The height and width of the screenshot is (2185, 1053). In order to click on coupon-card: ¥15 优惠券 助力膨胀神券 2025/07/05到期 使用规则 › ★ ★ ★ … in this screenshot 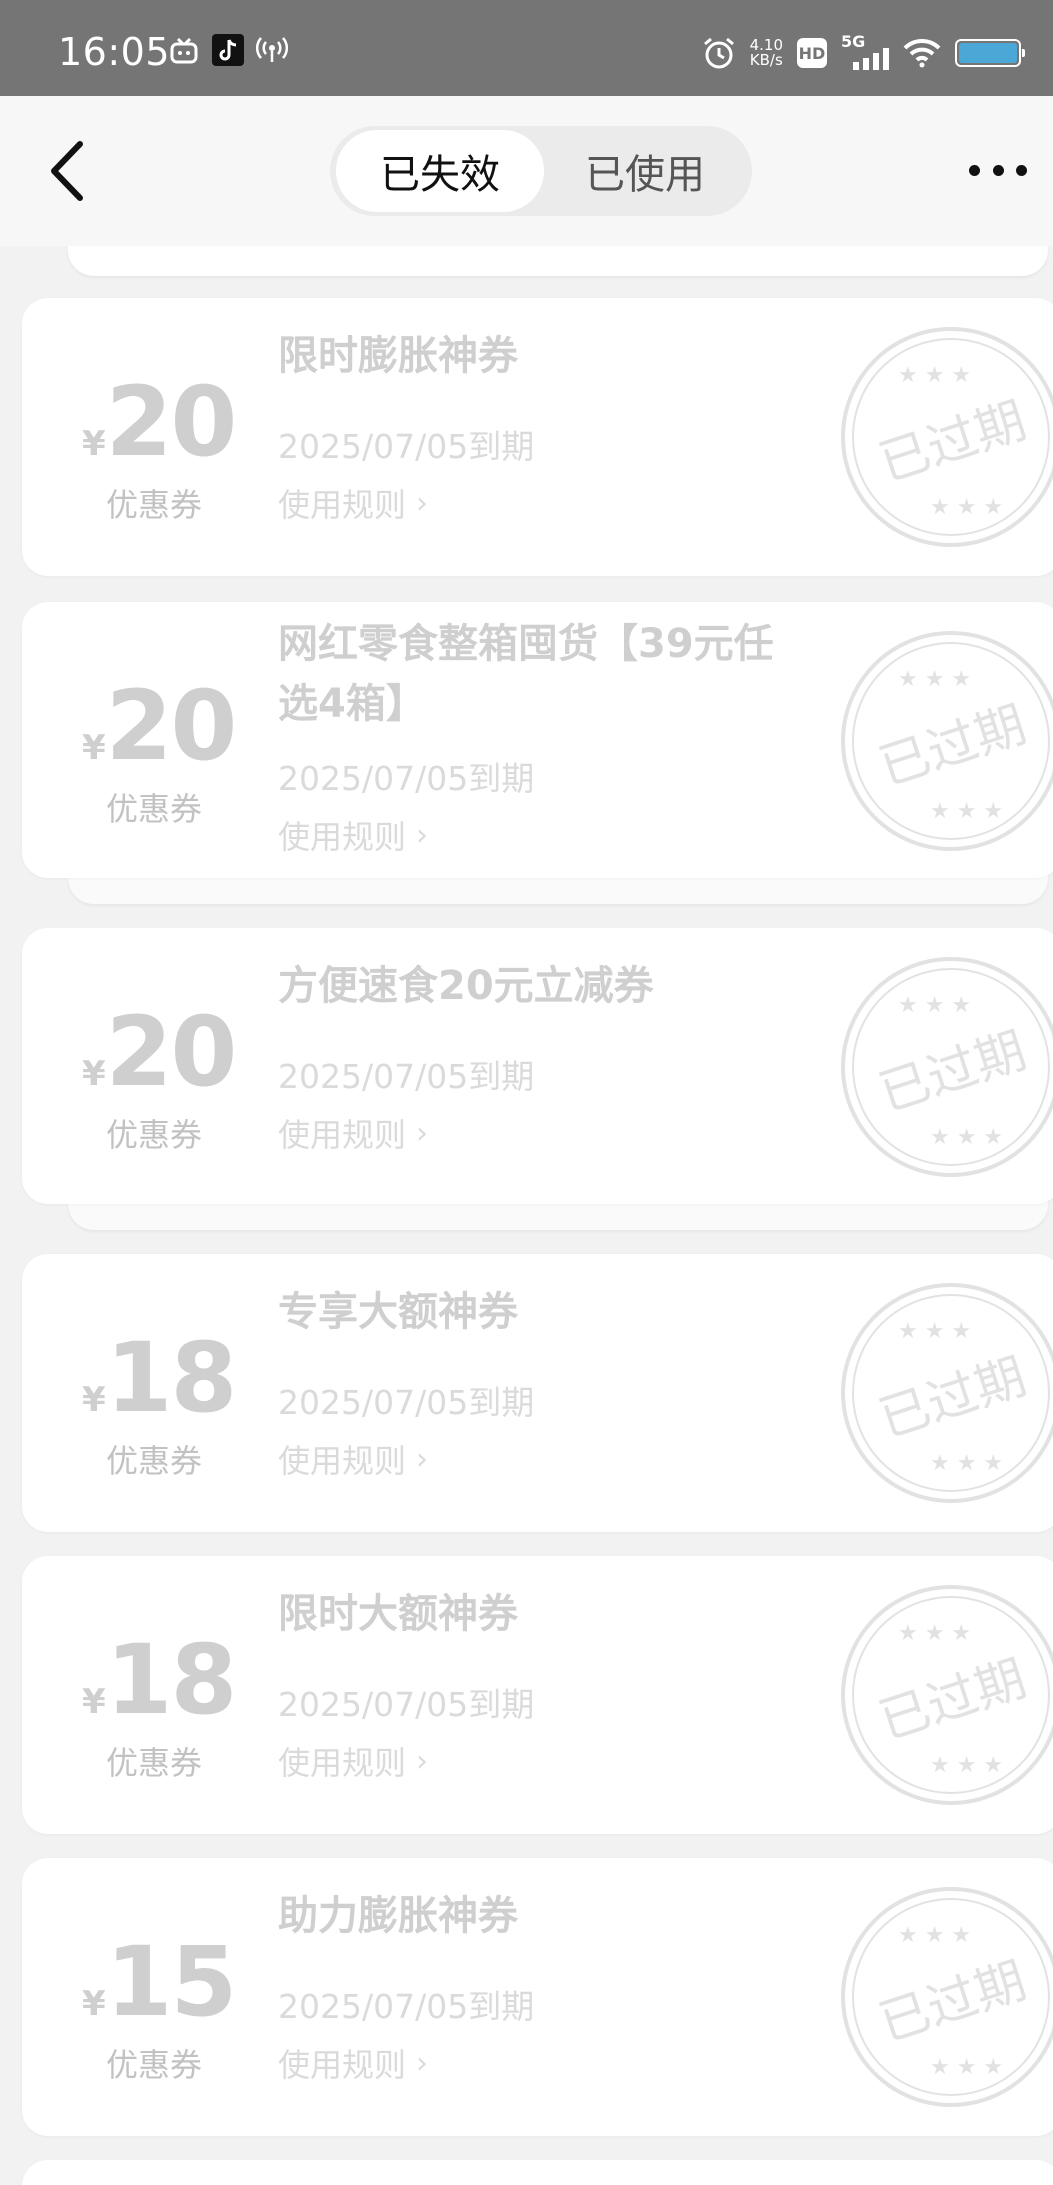, I will do `click(537, 1997)`.